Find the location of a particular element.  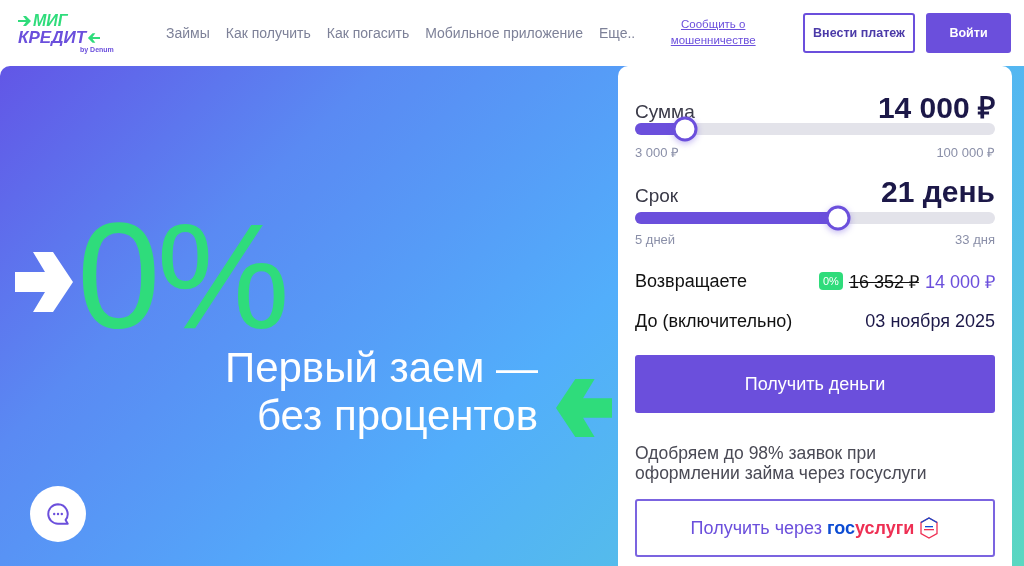

min-label: 3 000 ₽ is located at coordinates (657, 152).